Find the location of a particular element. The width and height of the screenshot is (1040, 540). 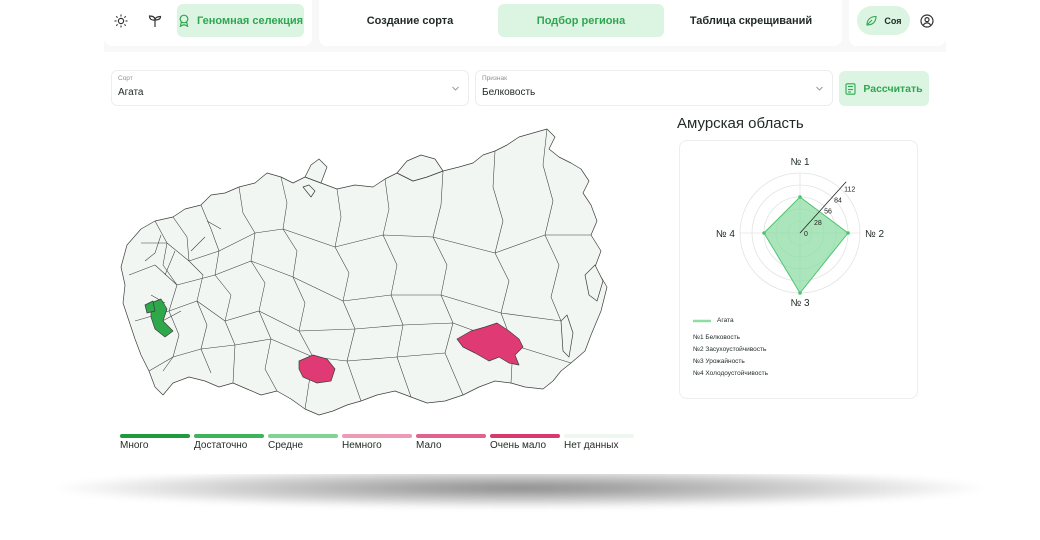

trait-value: Белковость is located at coordinates (509, 92).